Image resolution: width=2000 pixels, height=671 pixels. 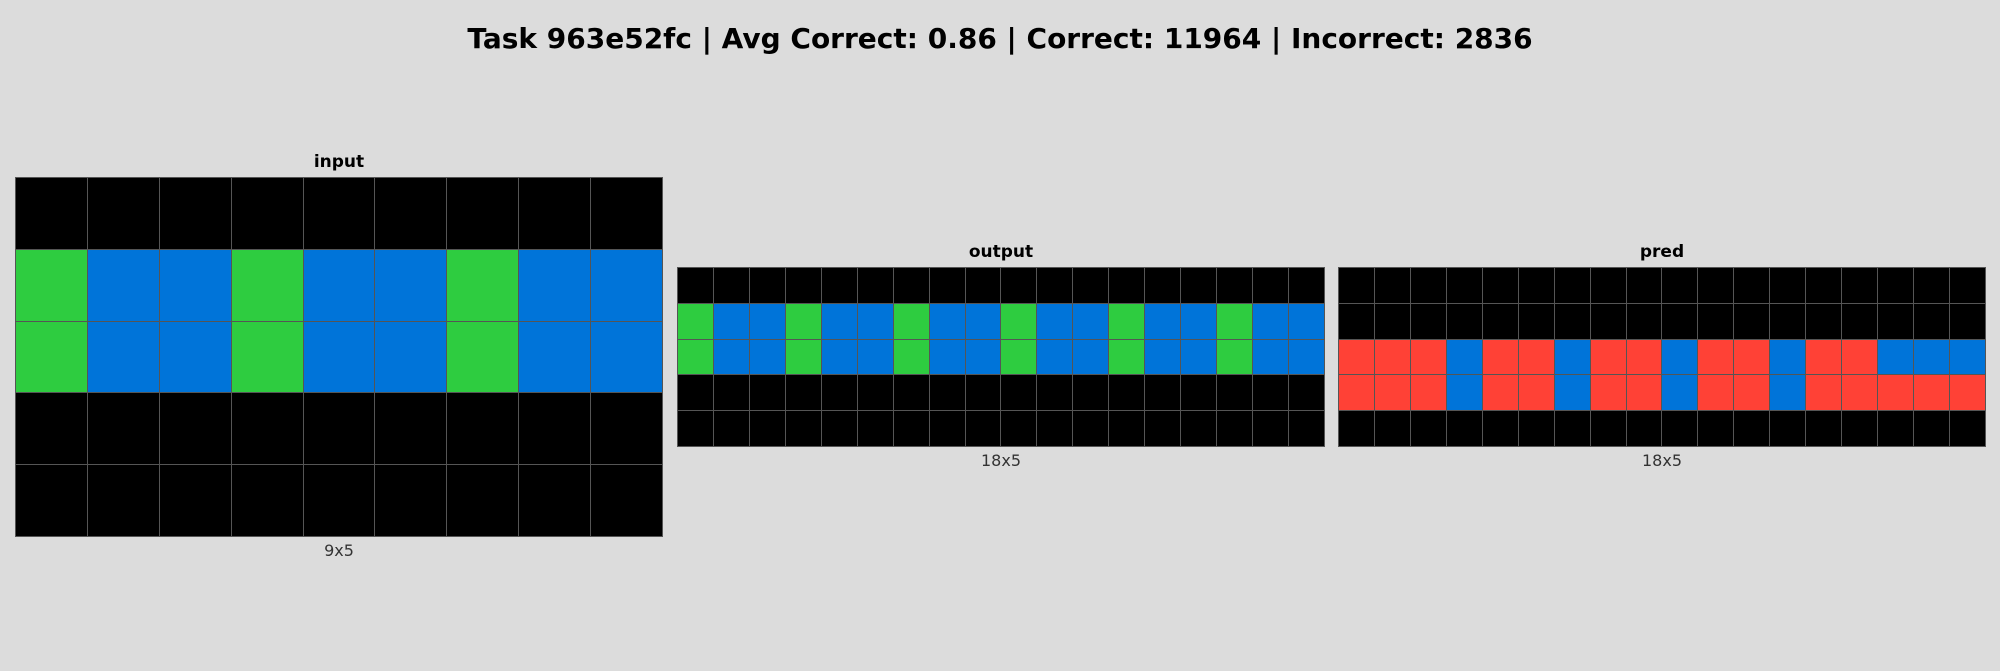 I want to click on output-grid, so click(x=1001, y=357).